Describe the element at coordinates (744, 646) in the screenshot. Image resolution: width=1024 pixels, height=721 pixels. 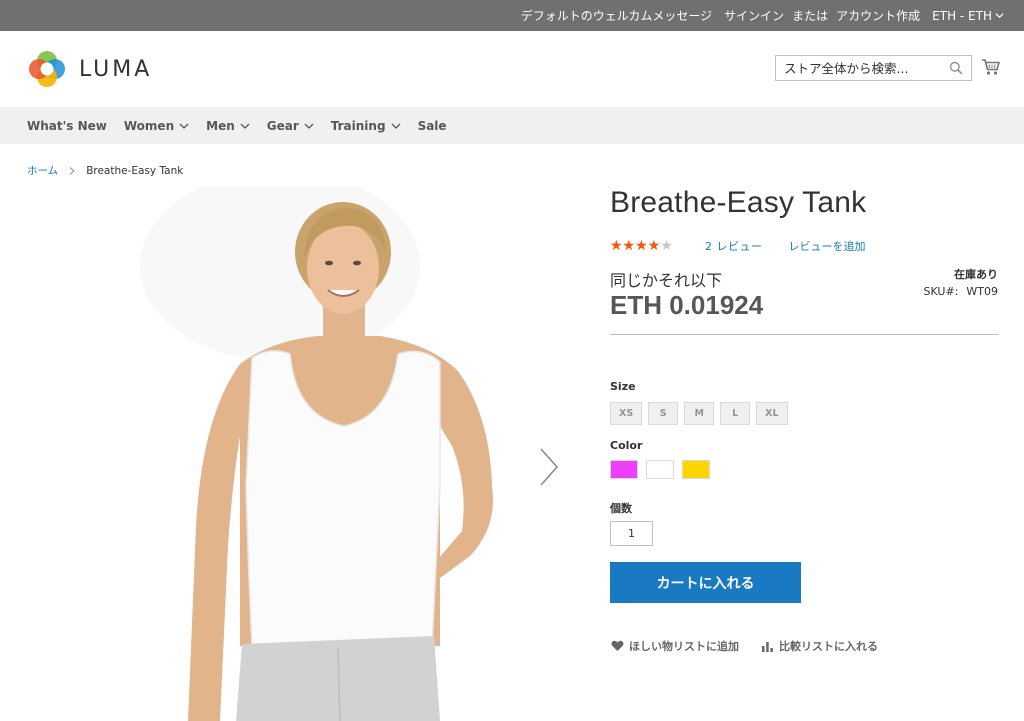
I see `product-social-links: ほしい物リストに追加 比較リストに入れる` at that location.